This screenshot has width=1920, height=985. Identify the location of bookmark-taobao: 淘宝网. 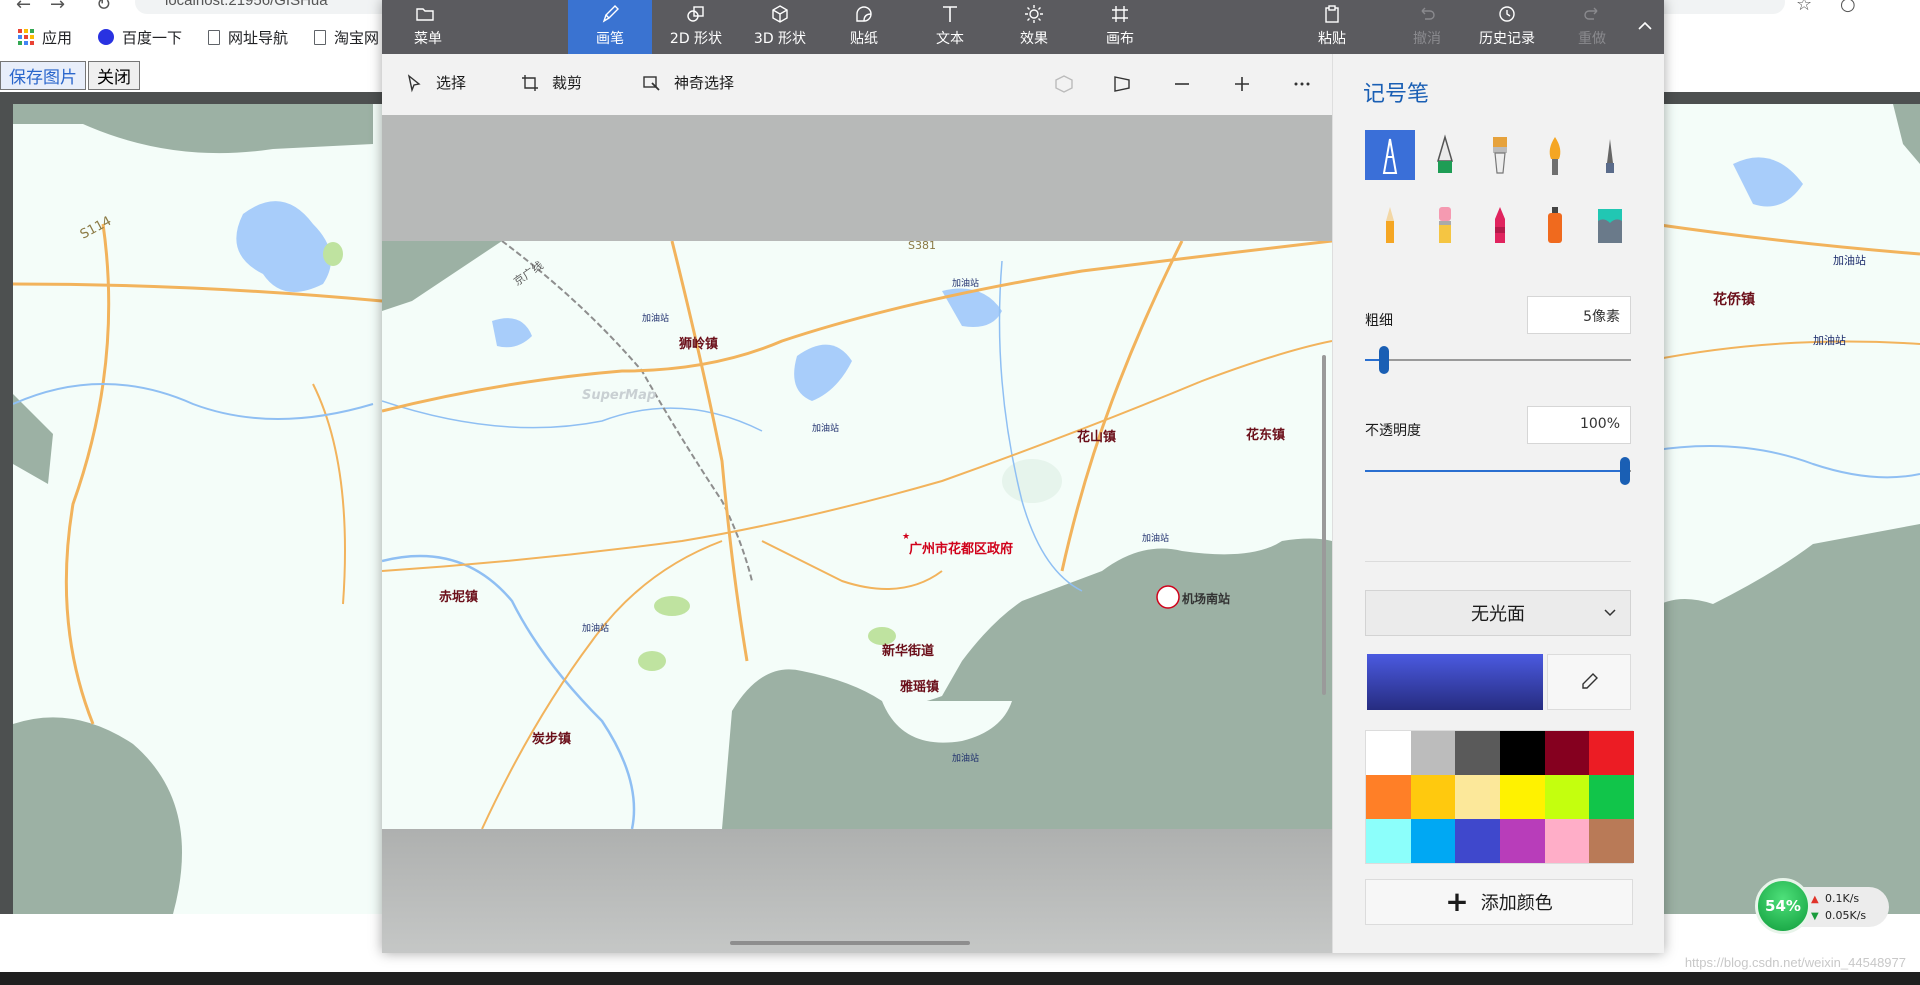
(346, 37).